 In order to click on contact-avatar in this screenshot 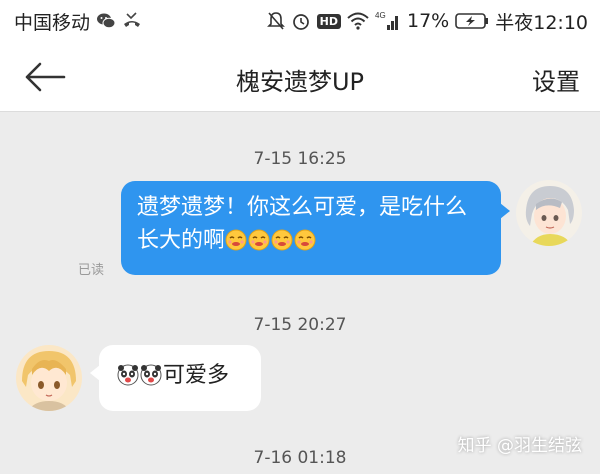, I will do `click(49, 378)`.